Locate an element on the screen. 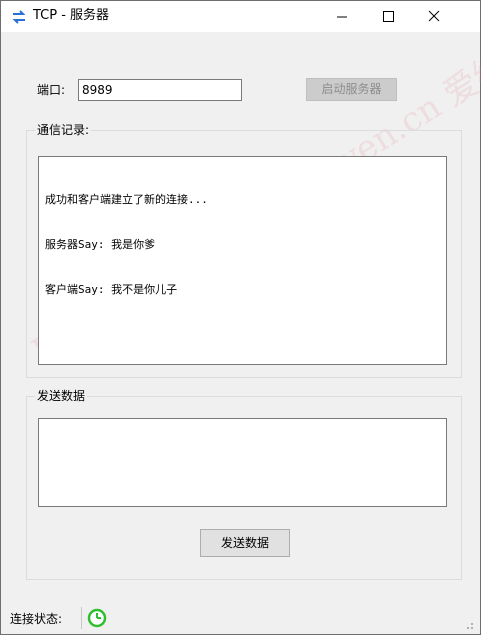 The height and width of the screenshot is (635, 481). maximize-button is located at coordinates (388, 16).